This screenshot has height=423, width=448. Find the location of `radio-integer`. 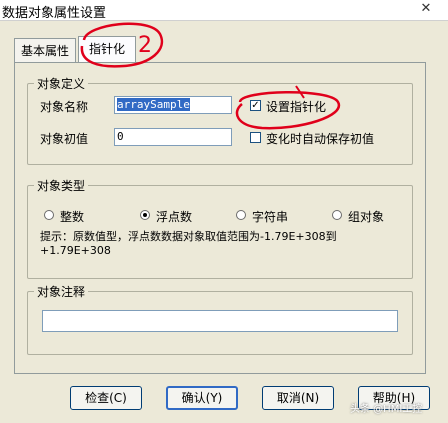

radio-integer is located at coordinates (49, 215).